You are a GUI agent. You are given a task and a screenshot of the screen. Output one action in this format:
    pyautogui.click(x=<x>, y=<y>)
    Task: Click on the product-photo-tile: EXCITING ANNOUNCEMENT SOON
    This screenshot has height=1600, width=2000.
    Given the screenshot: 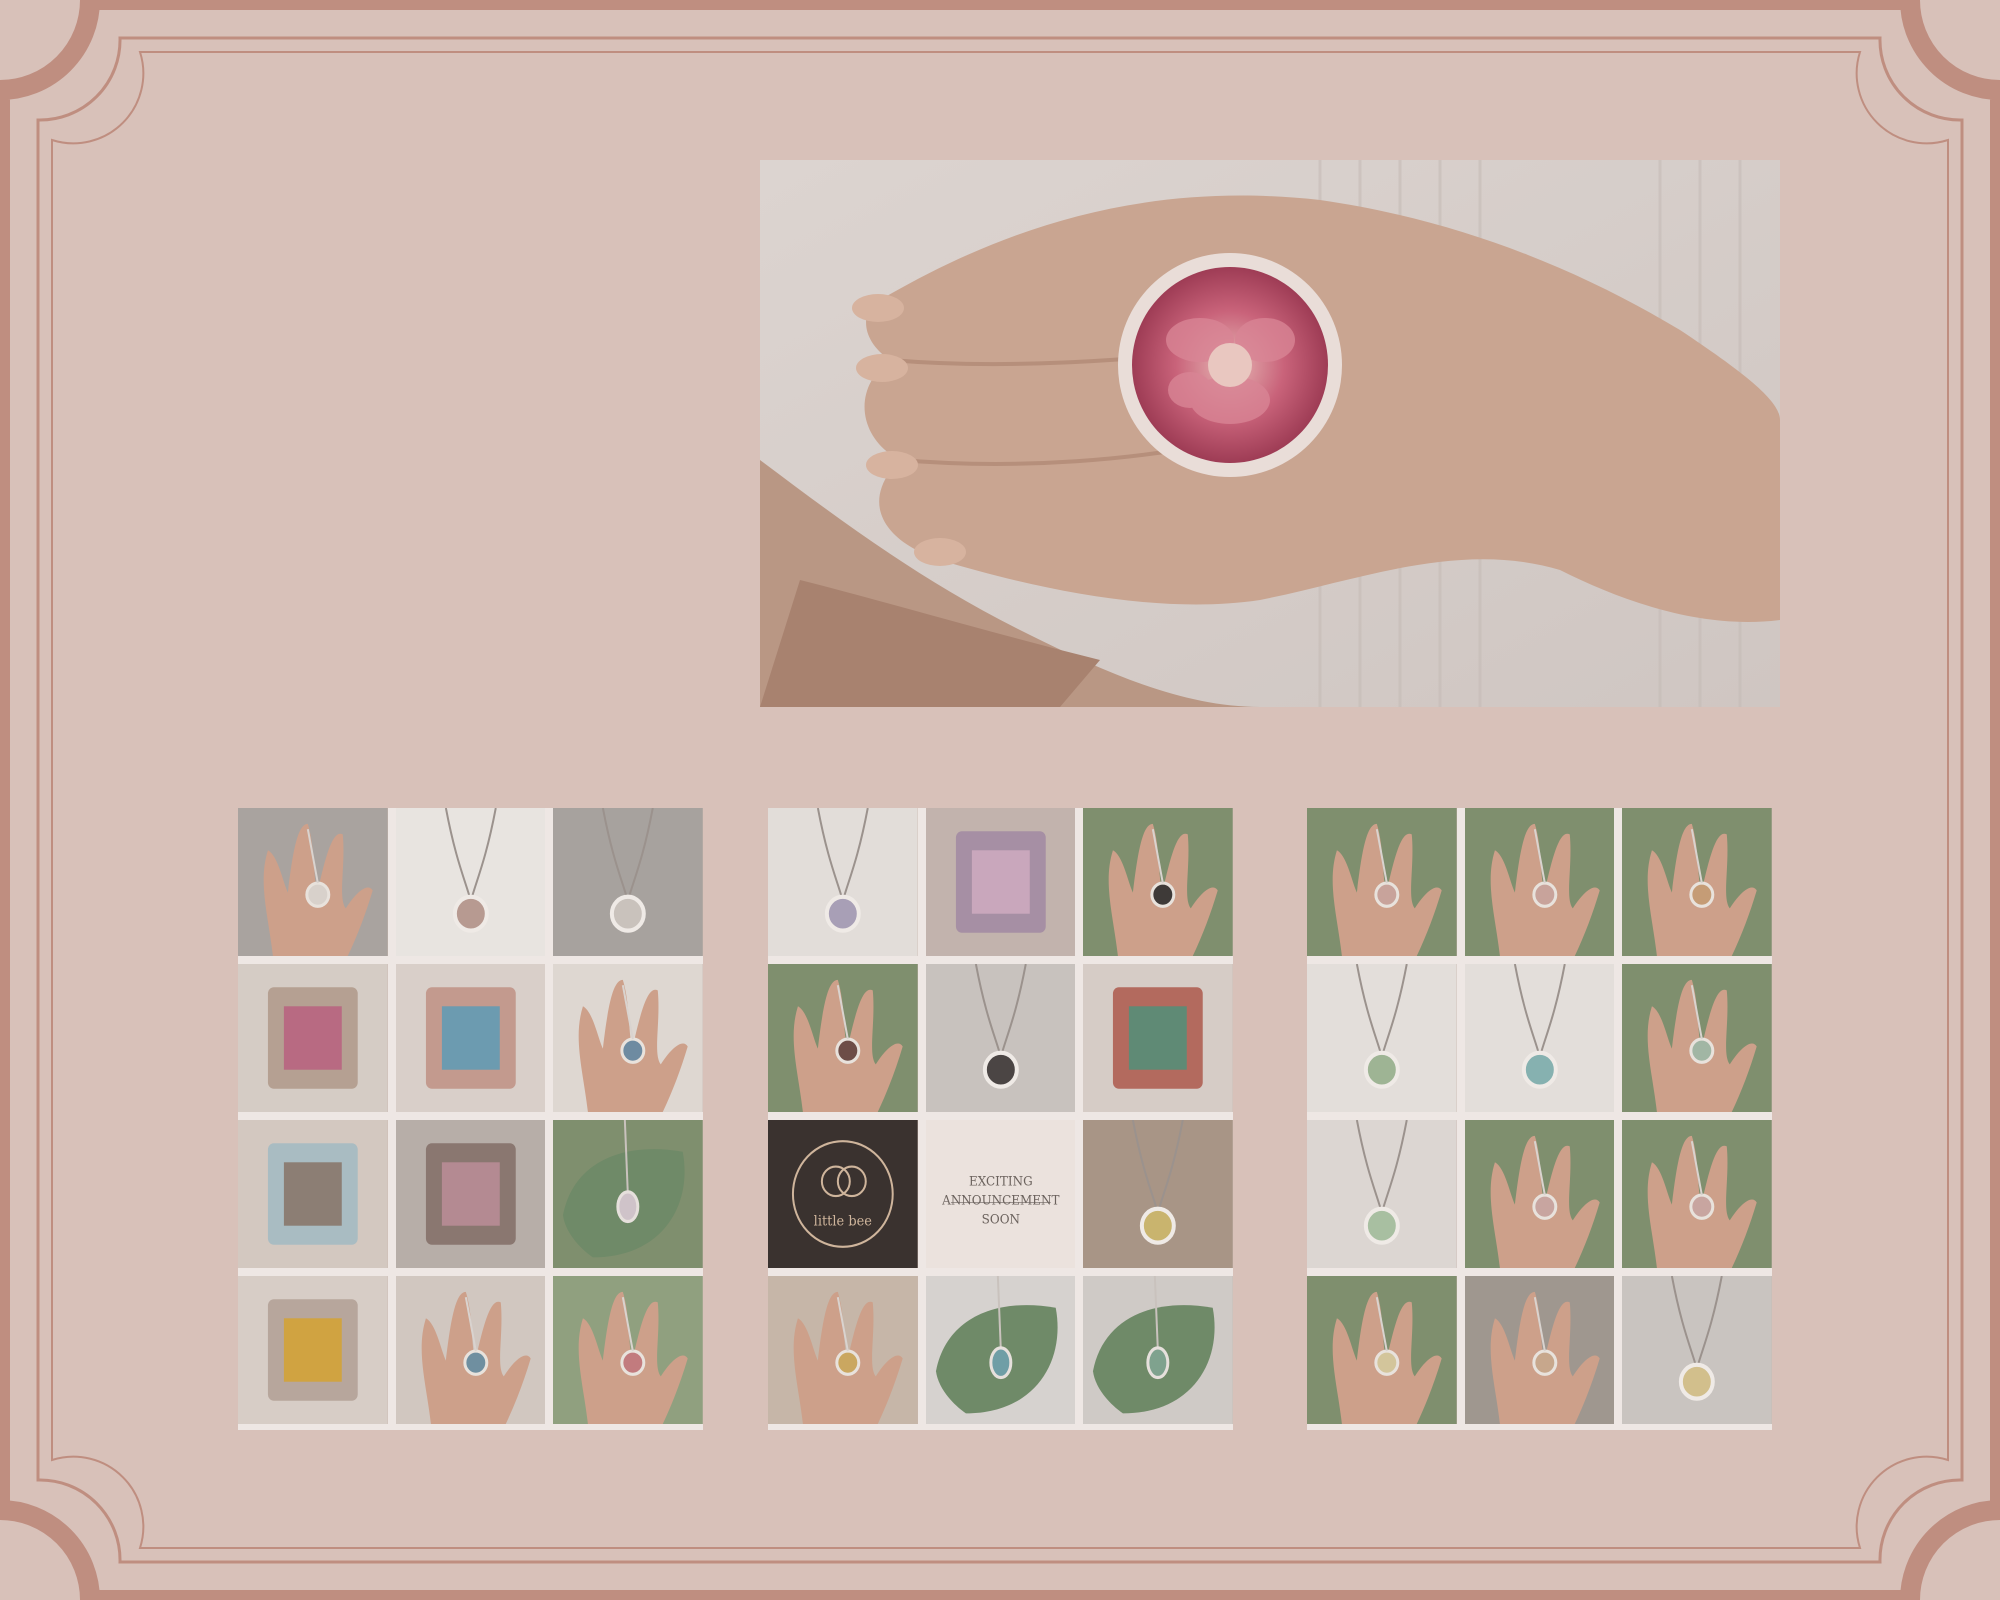 What is the action you would take?
    pyautogui.click(x=1000, y=1194)
    